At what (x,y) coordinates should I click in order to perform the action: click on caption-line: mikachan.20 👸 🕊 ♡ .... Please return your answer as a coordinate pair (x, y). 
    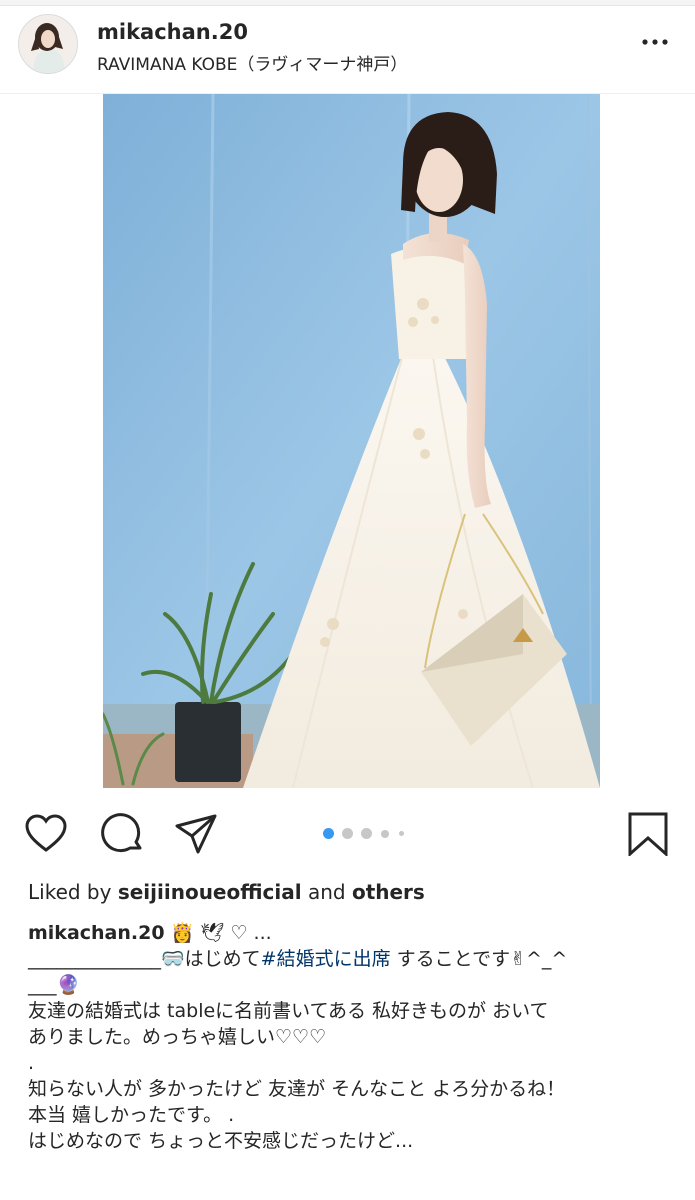
    Looking at the image, I should click on (353, 933).